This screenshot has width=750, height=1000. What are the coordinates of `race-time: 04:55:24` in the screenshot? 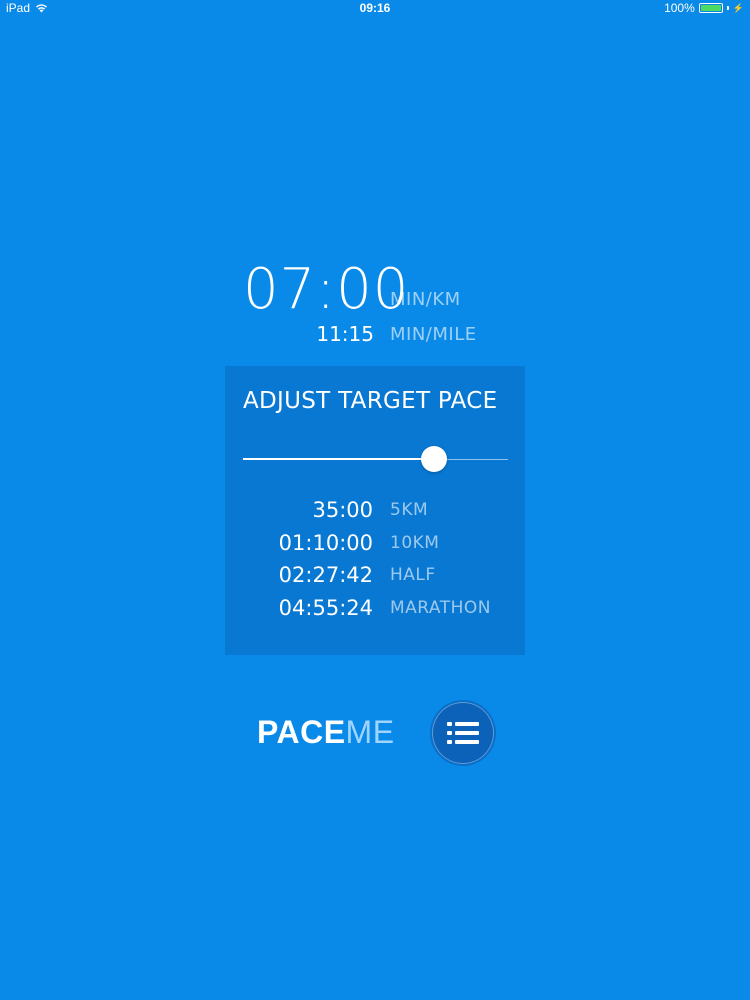 It's located at (325, 608).